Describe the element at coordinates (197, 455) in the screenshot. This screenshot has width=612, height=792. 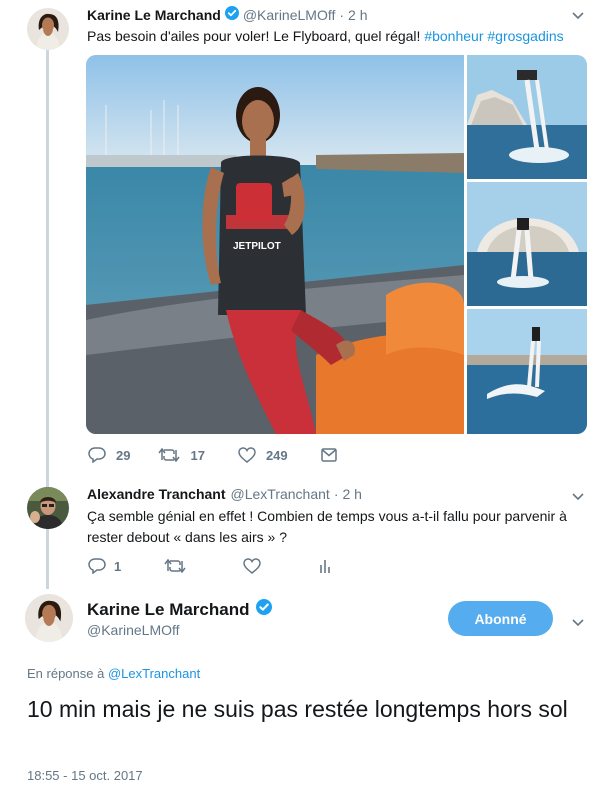
I see `retweet-count: 17` at that location.